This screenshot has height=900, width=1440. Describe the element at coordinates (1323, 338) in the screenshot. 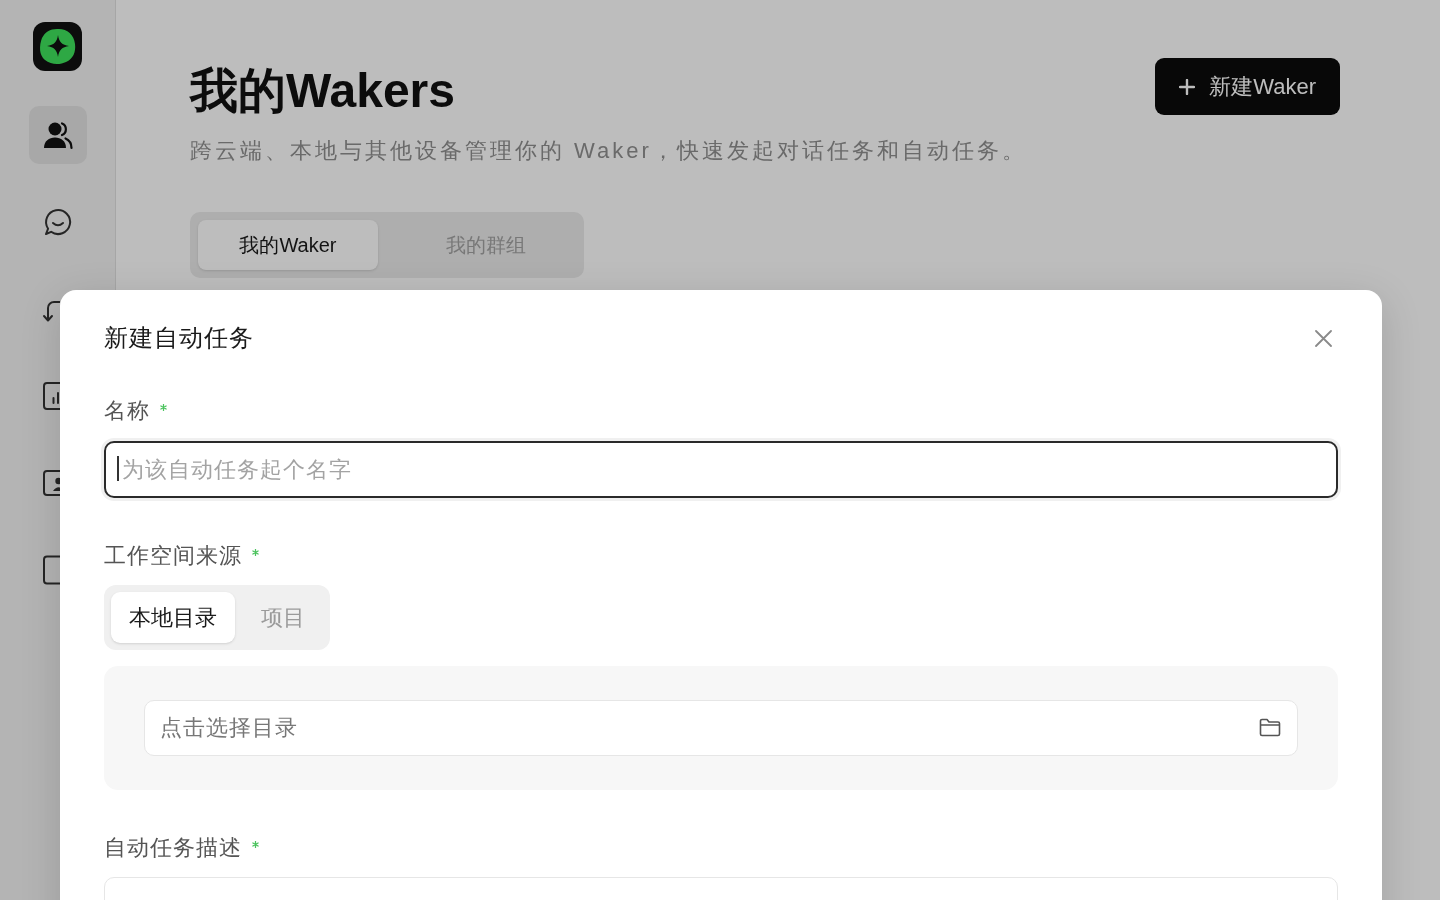

I see `close-icon` at that location.